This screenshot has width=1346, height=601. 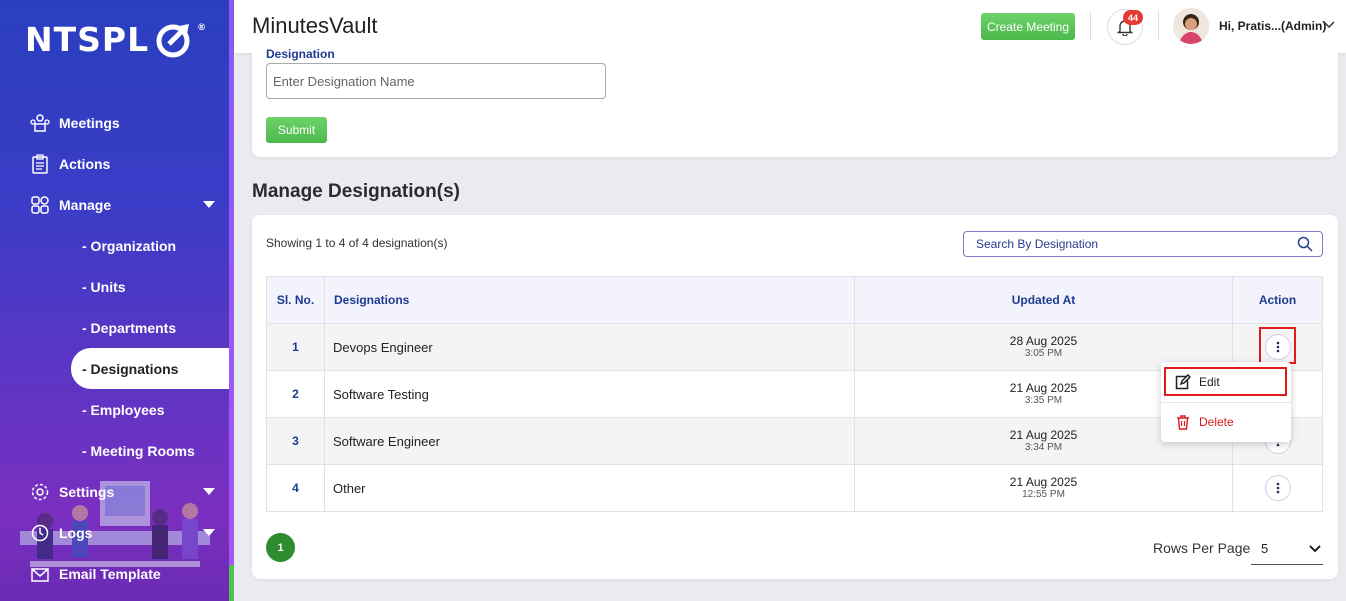 I want to click on menu-divider, so click(x=1226, y=402).